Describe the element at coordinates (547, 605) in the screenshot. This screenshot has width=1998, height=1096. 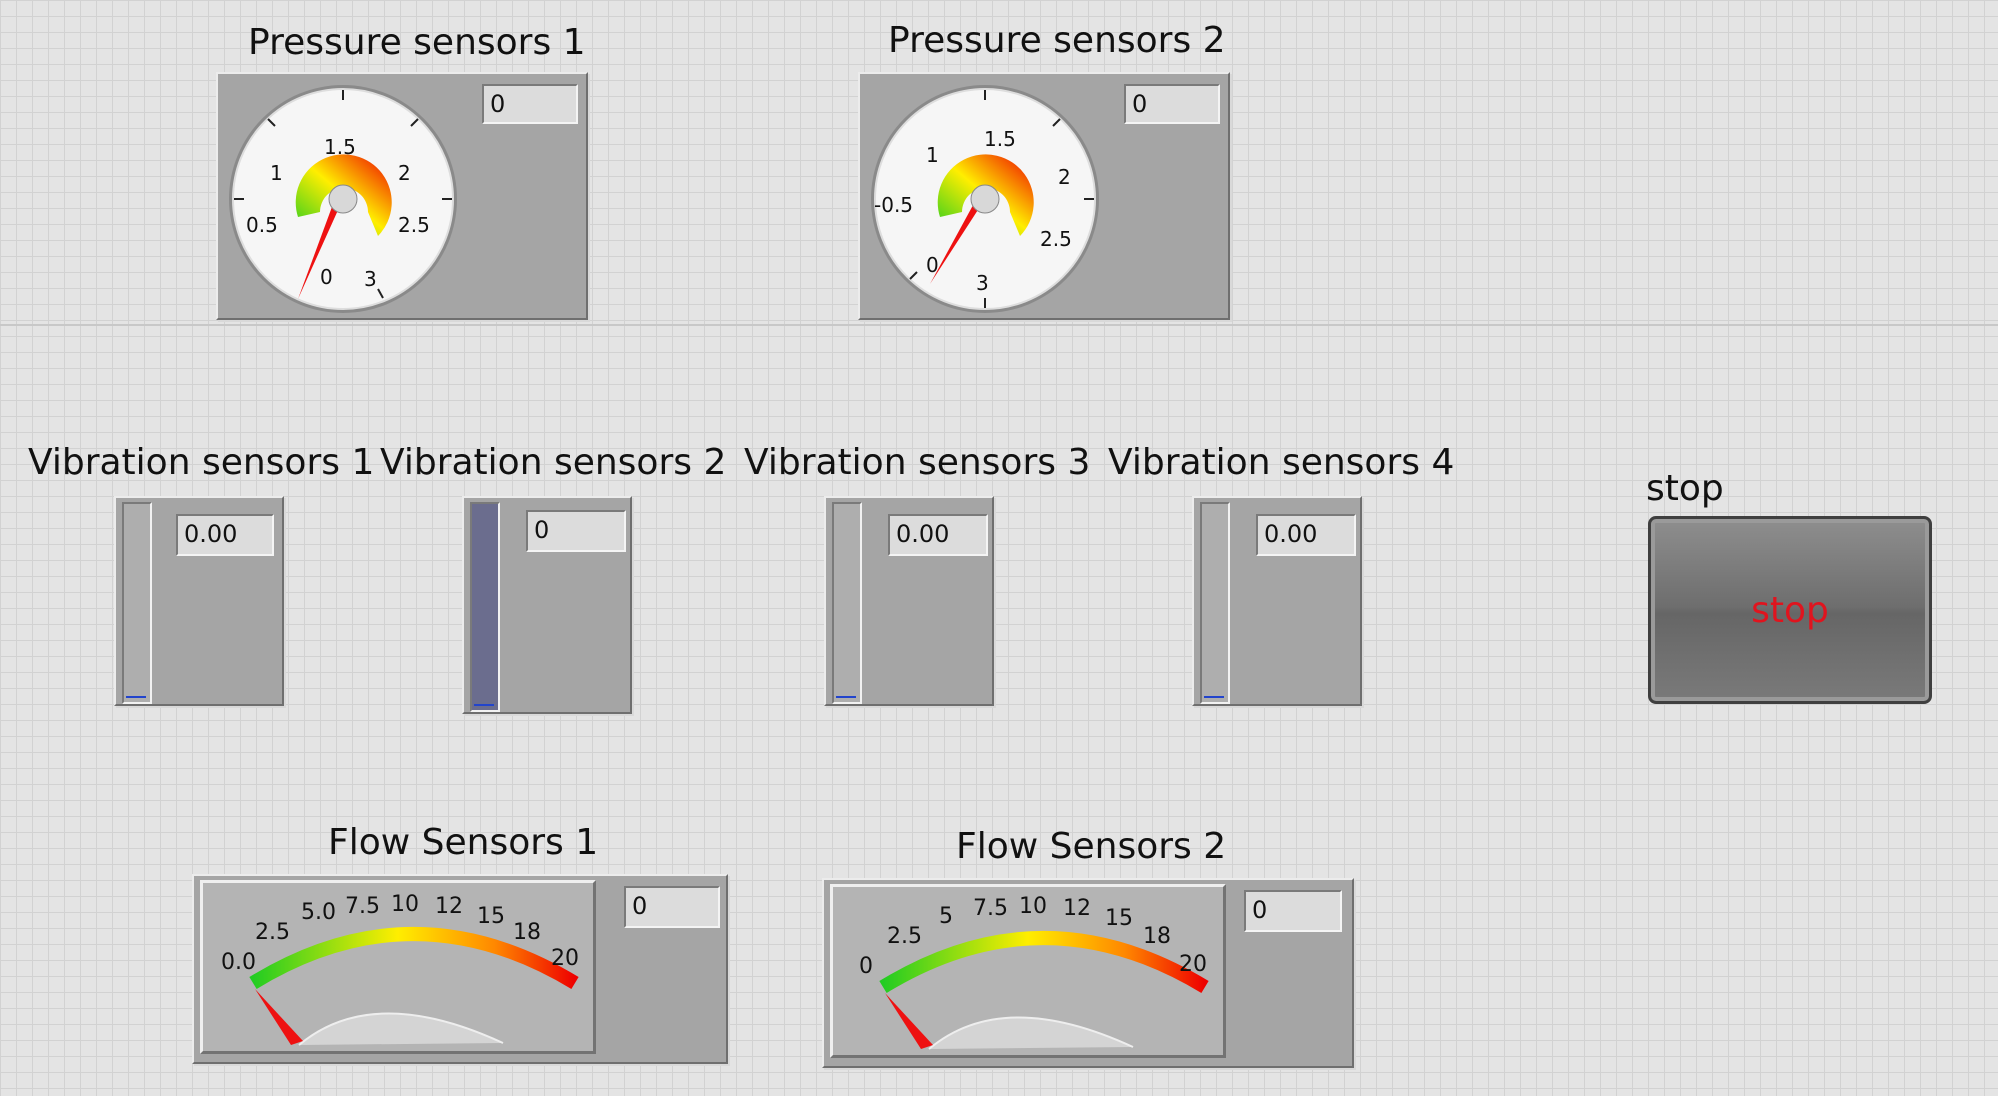
I see `vibration-sensor-2-panel: 0` at that location.